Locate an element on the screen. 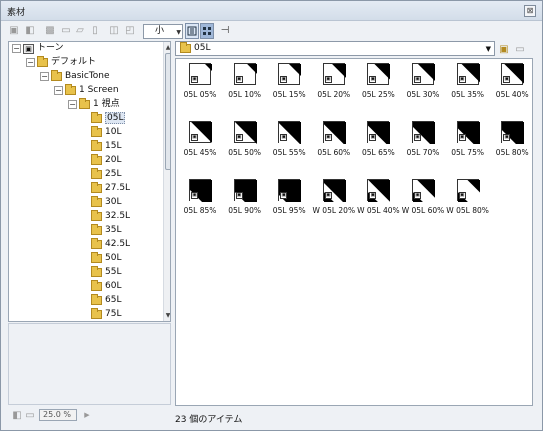  material-item: ▣ 05L 80% is located at coordinates (511, 146).